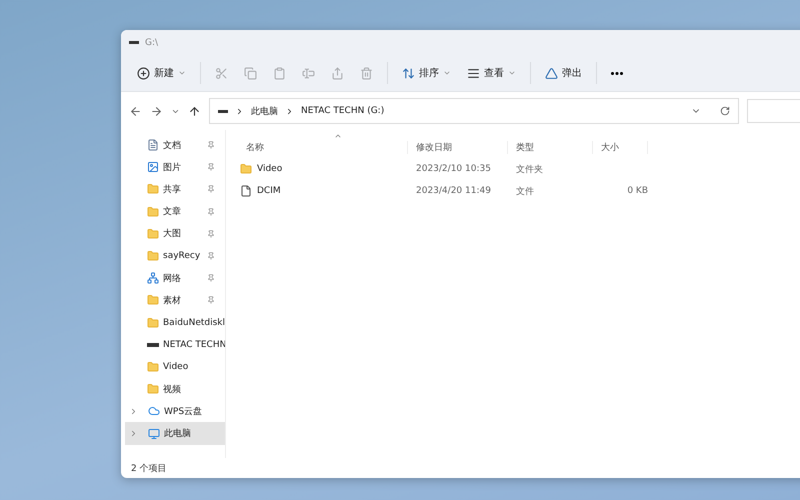  I want to click on sidebar-item: NETAC TECHN, so click(175, 345).